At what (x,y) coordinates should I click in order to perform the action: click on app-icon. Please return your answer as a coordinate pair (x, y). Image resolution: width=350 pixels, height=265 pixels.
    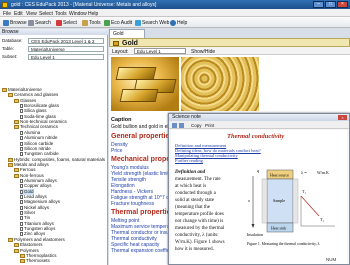
    Looking at the image, I should click on (5, 4).